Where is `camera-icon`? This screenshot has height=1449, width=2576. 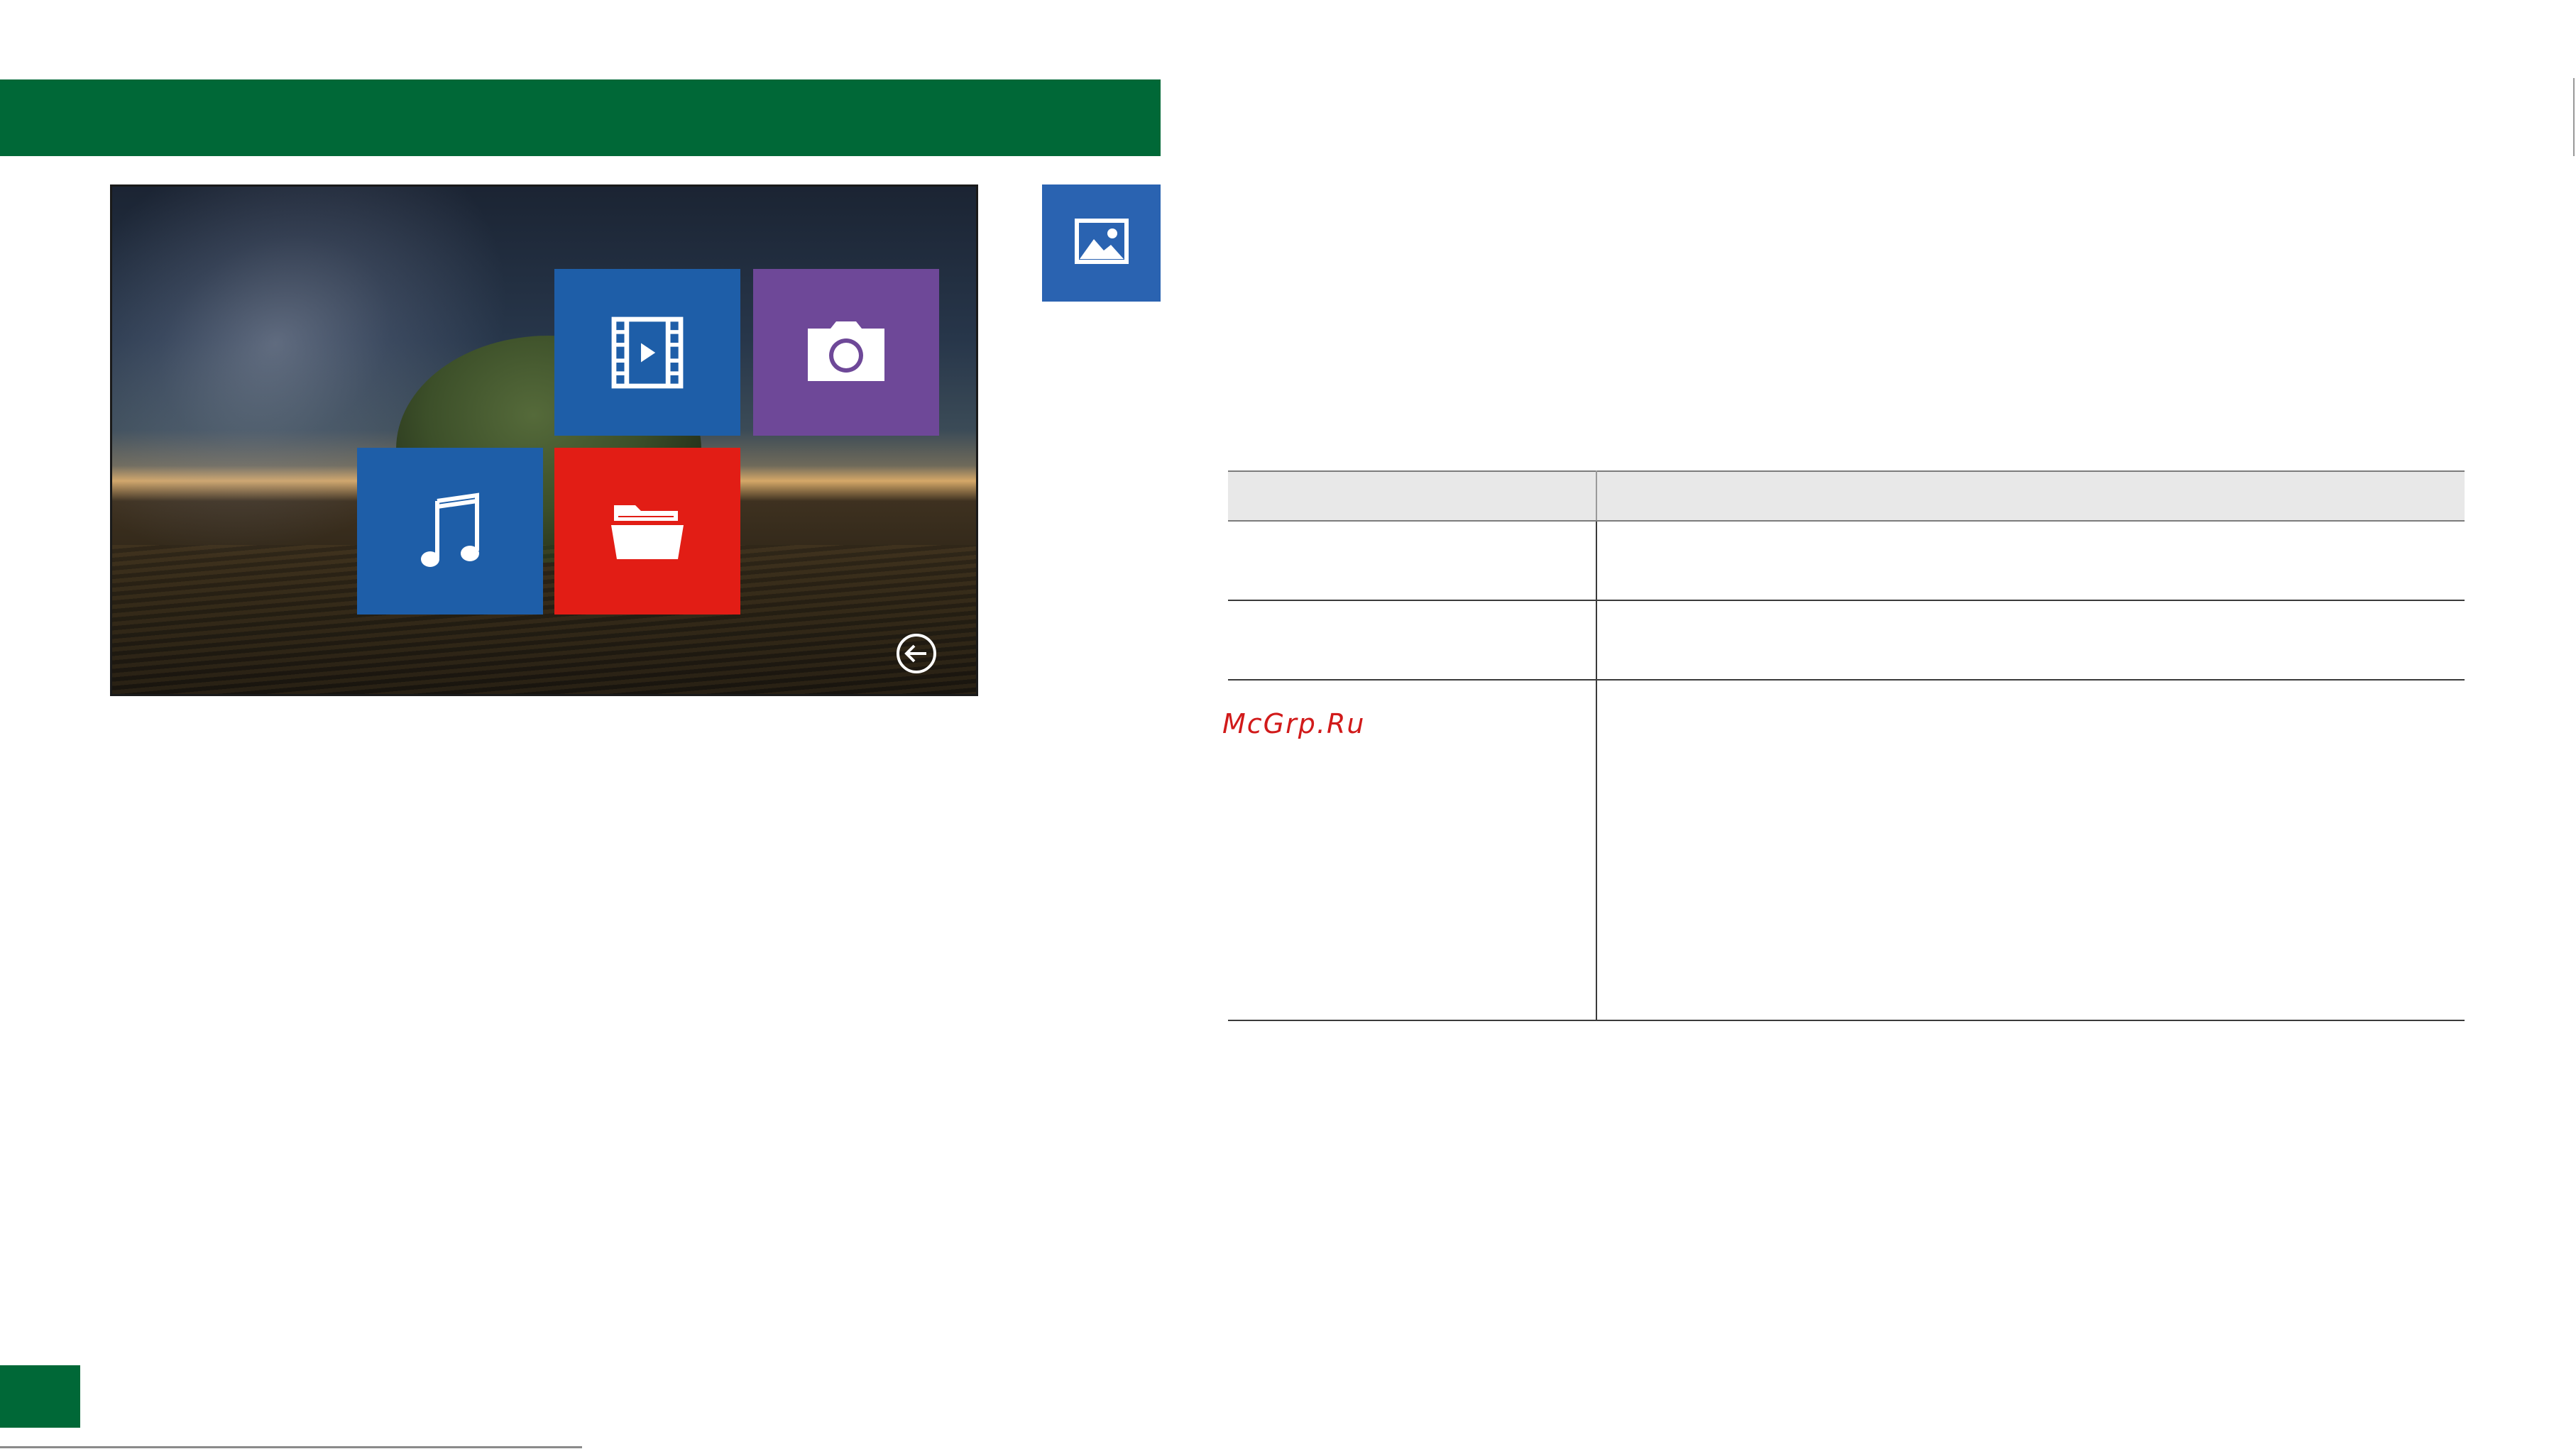 camera-icon is located at coordinates (846, 353).